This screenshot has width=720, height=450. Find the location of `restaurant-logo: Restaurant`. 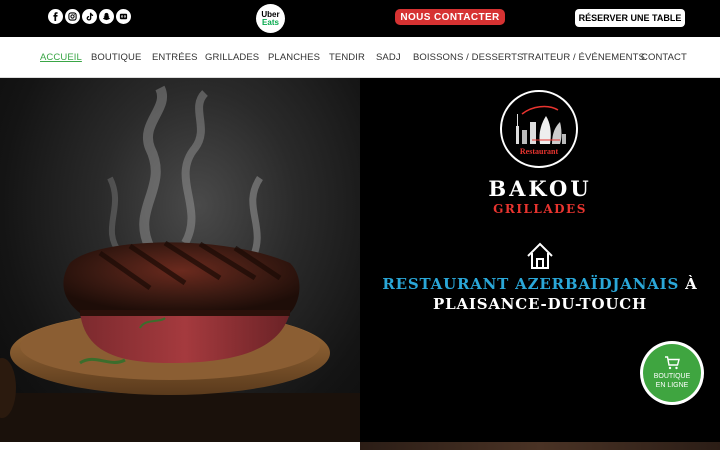

restaurant-logo: Restaurant is located at coordinates (539, 129).